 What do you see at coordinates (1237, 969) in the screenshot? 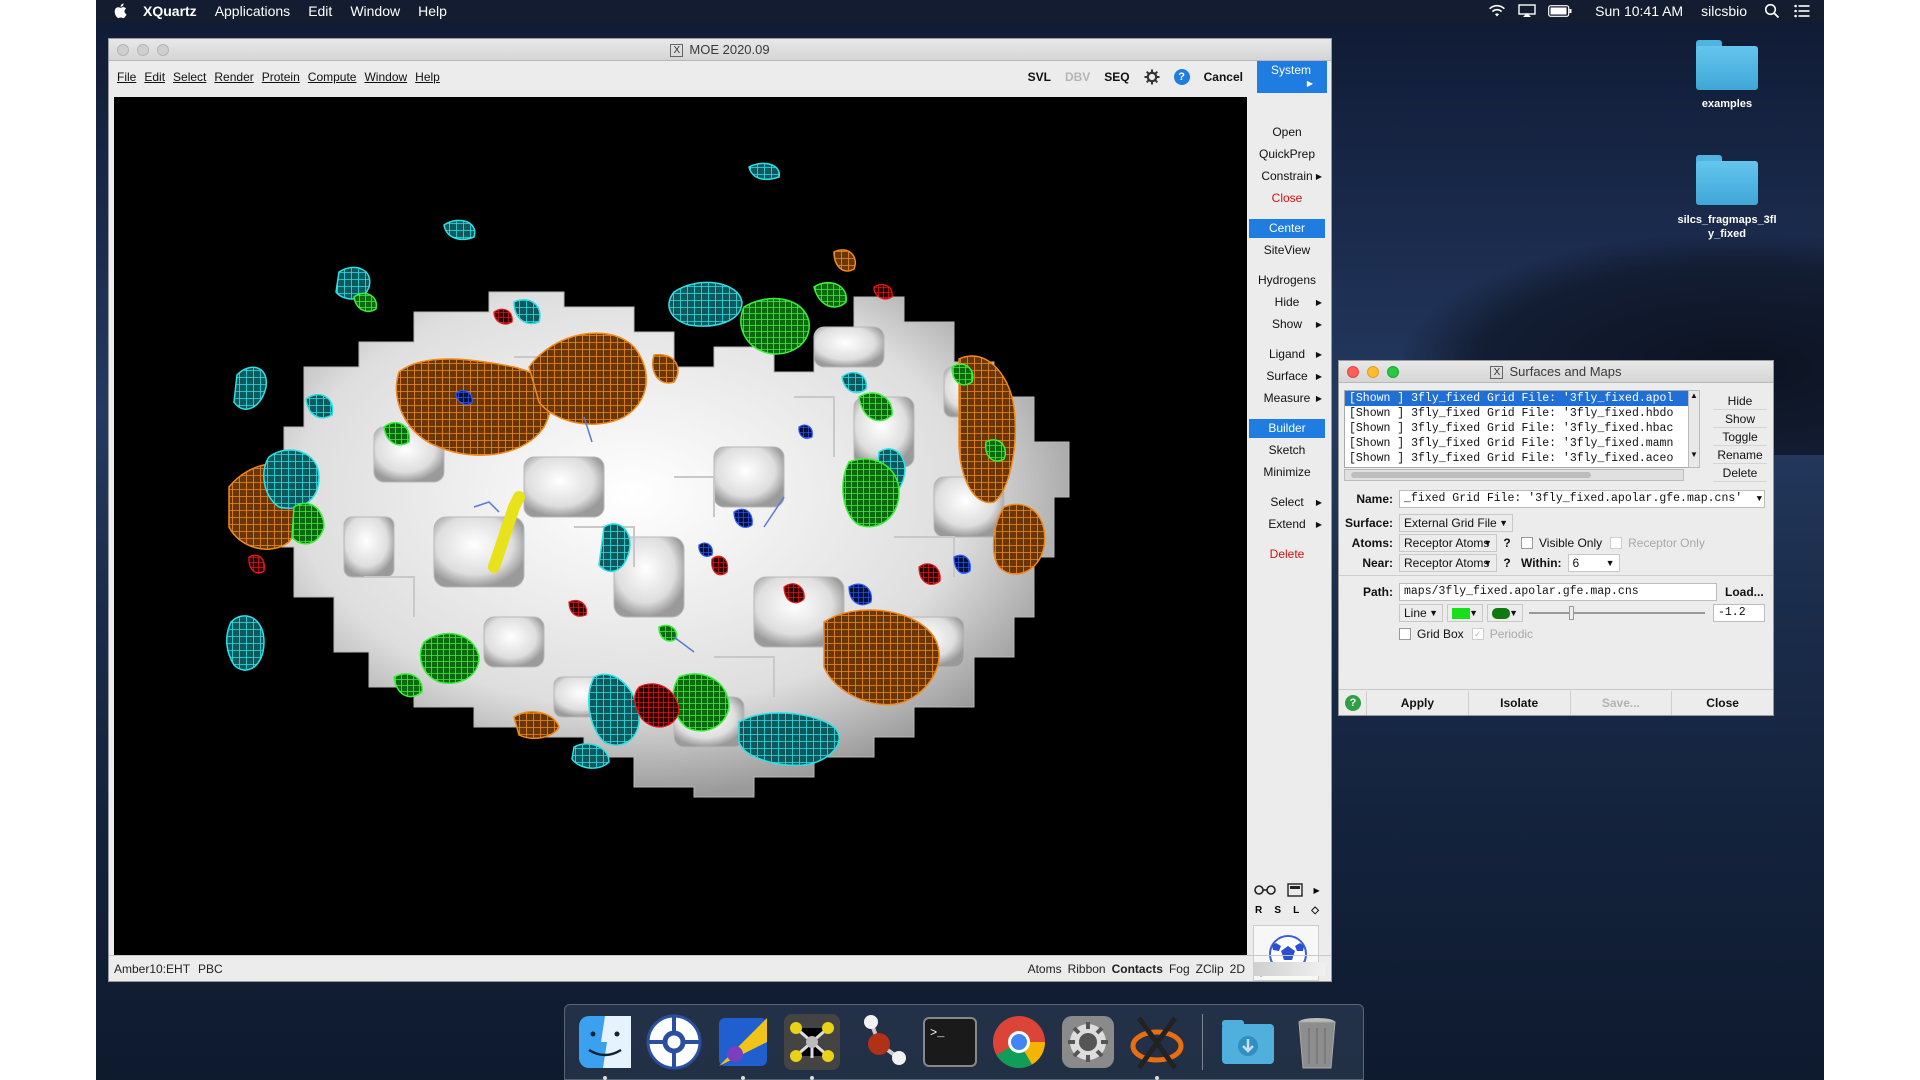
I see `2d-toggle: 2D` at bounding box center [1237, 969].